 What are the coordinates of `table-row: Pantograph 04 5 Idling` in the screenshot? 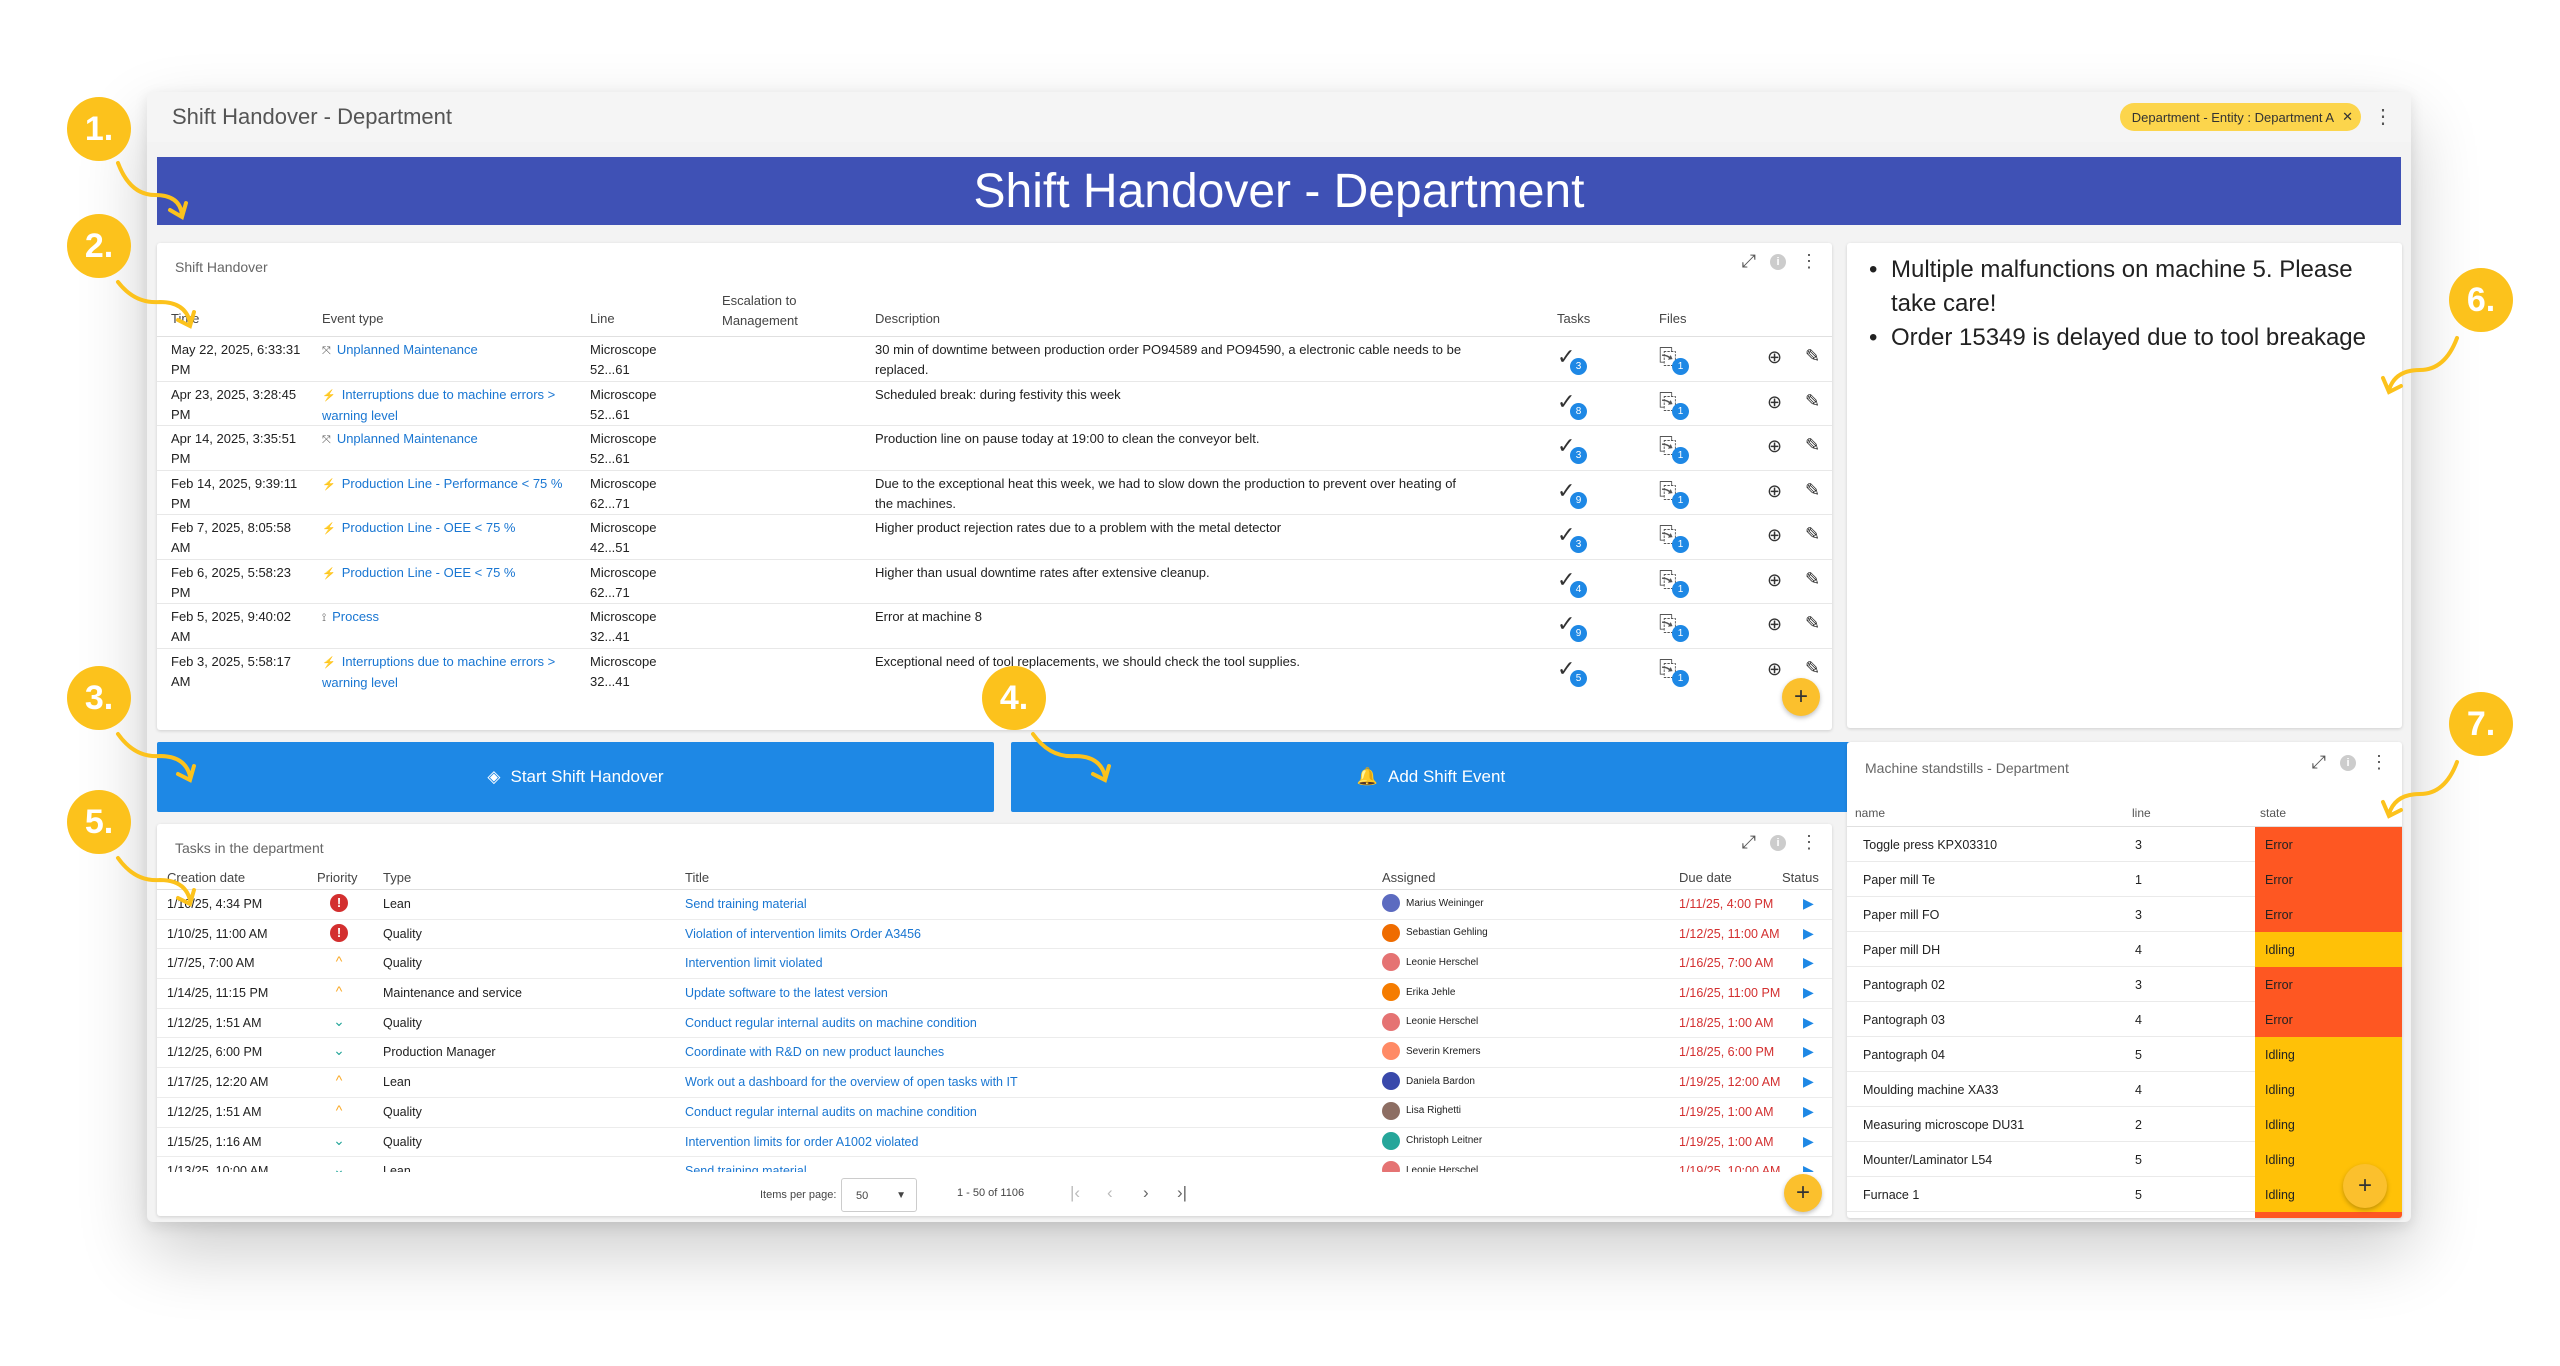 It's located at (2124, 1054).